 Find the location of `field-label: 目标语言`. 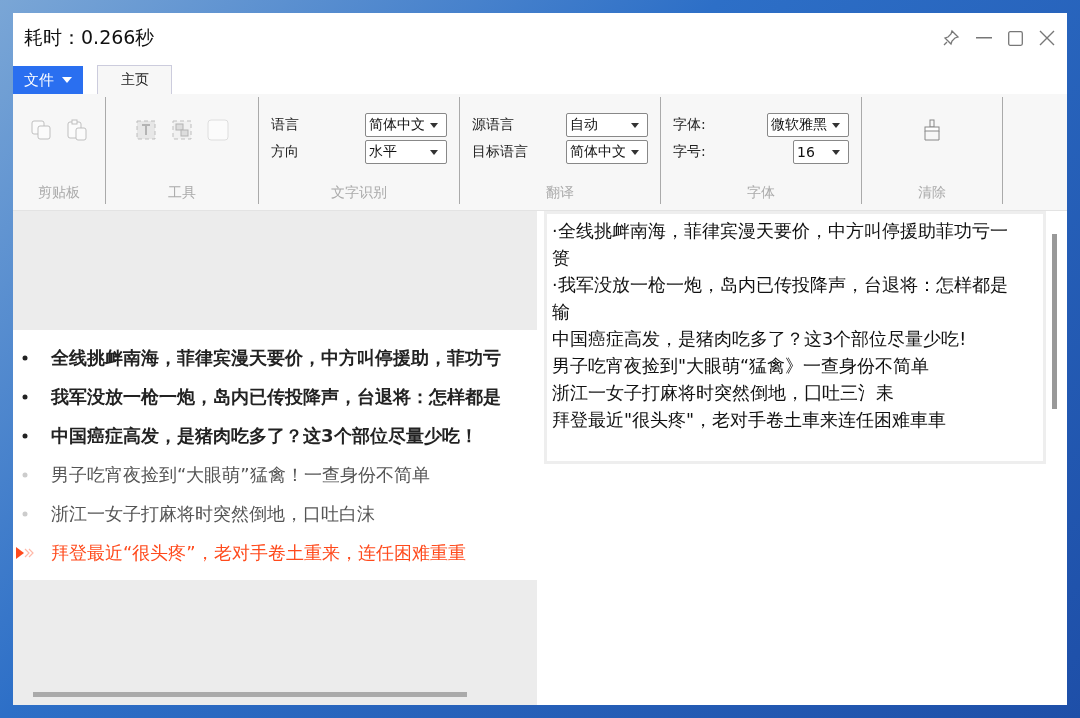

field-label: 目标语言 is located at coordinates (500, 152).